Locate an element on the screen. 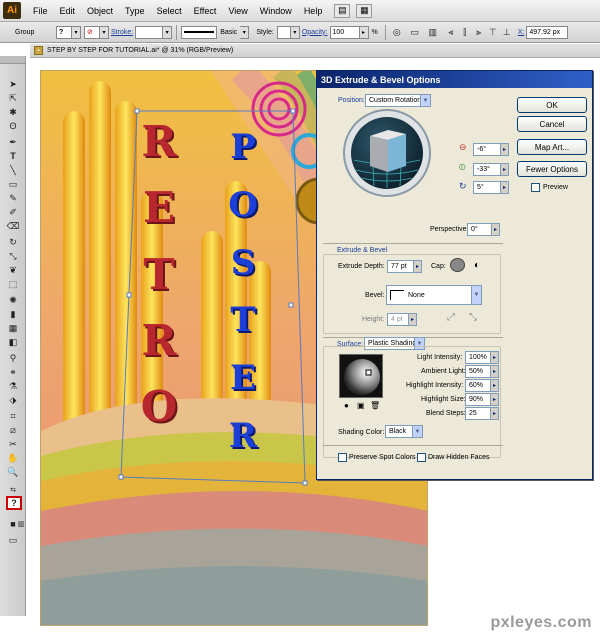 Image resolution: width=600 pixels, height=636 pixels. new-light-icon: ▣ is located at coordinates (361, 405).